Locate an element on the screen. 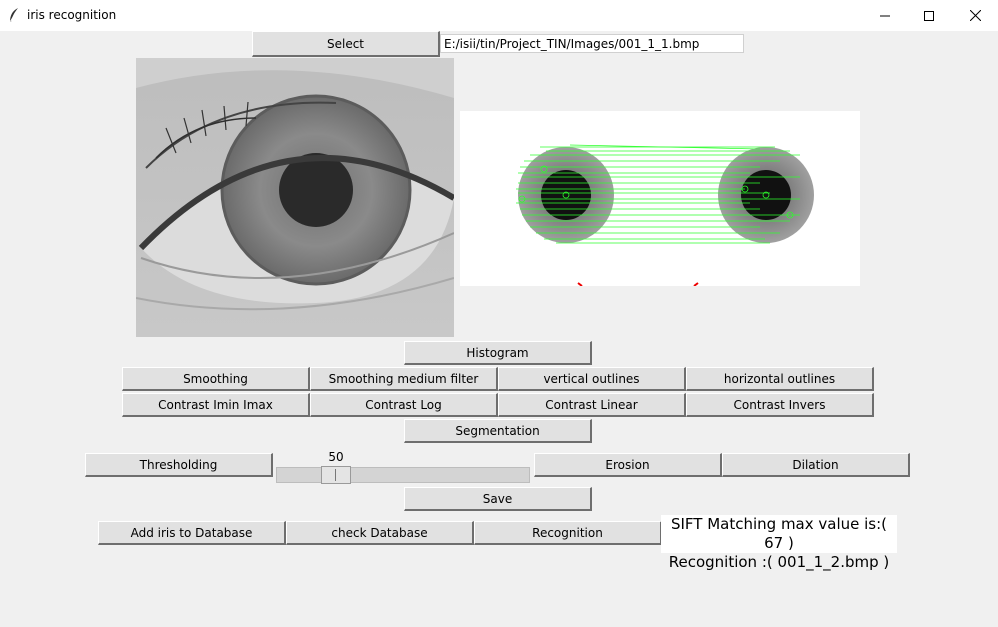 The width and height of the screenshot is (998, 627). smoothing-medium-filter-button: Smoothing medium filter is located at coordinates (404, 379).